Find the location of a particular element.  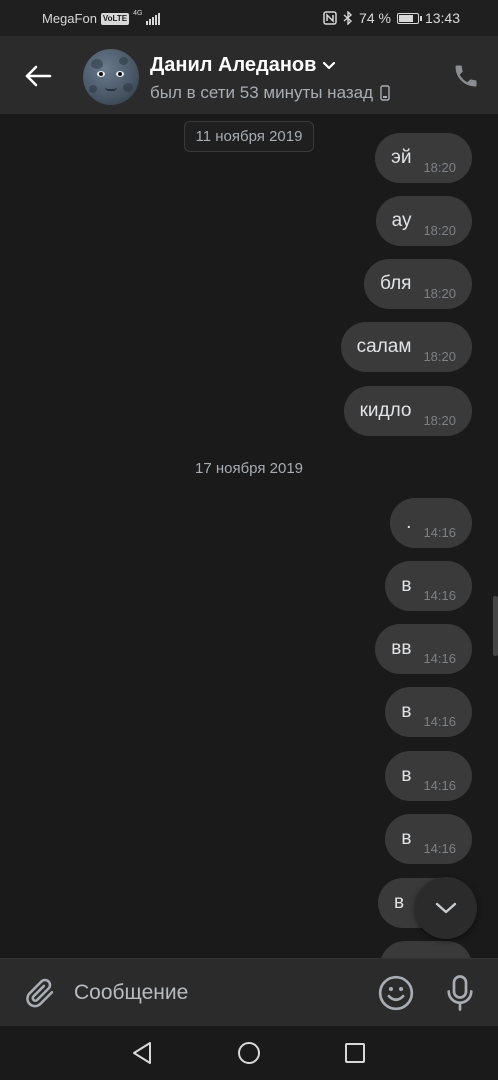

attach-button is located at coordinates (40, 993).